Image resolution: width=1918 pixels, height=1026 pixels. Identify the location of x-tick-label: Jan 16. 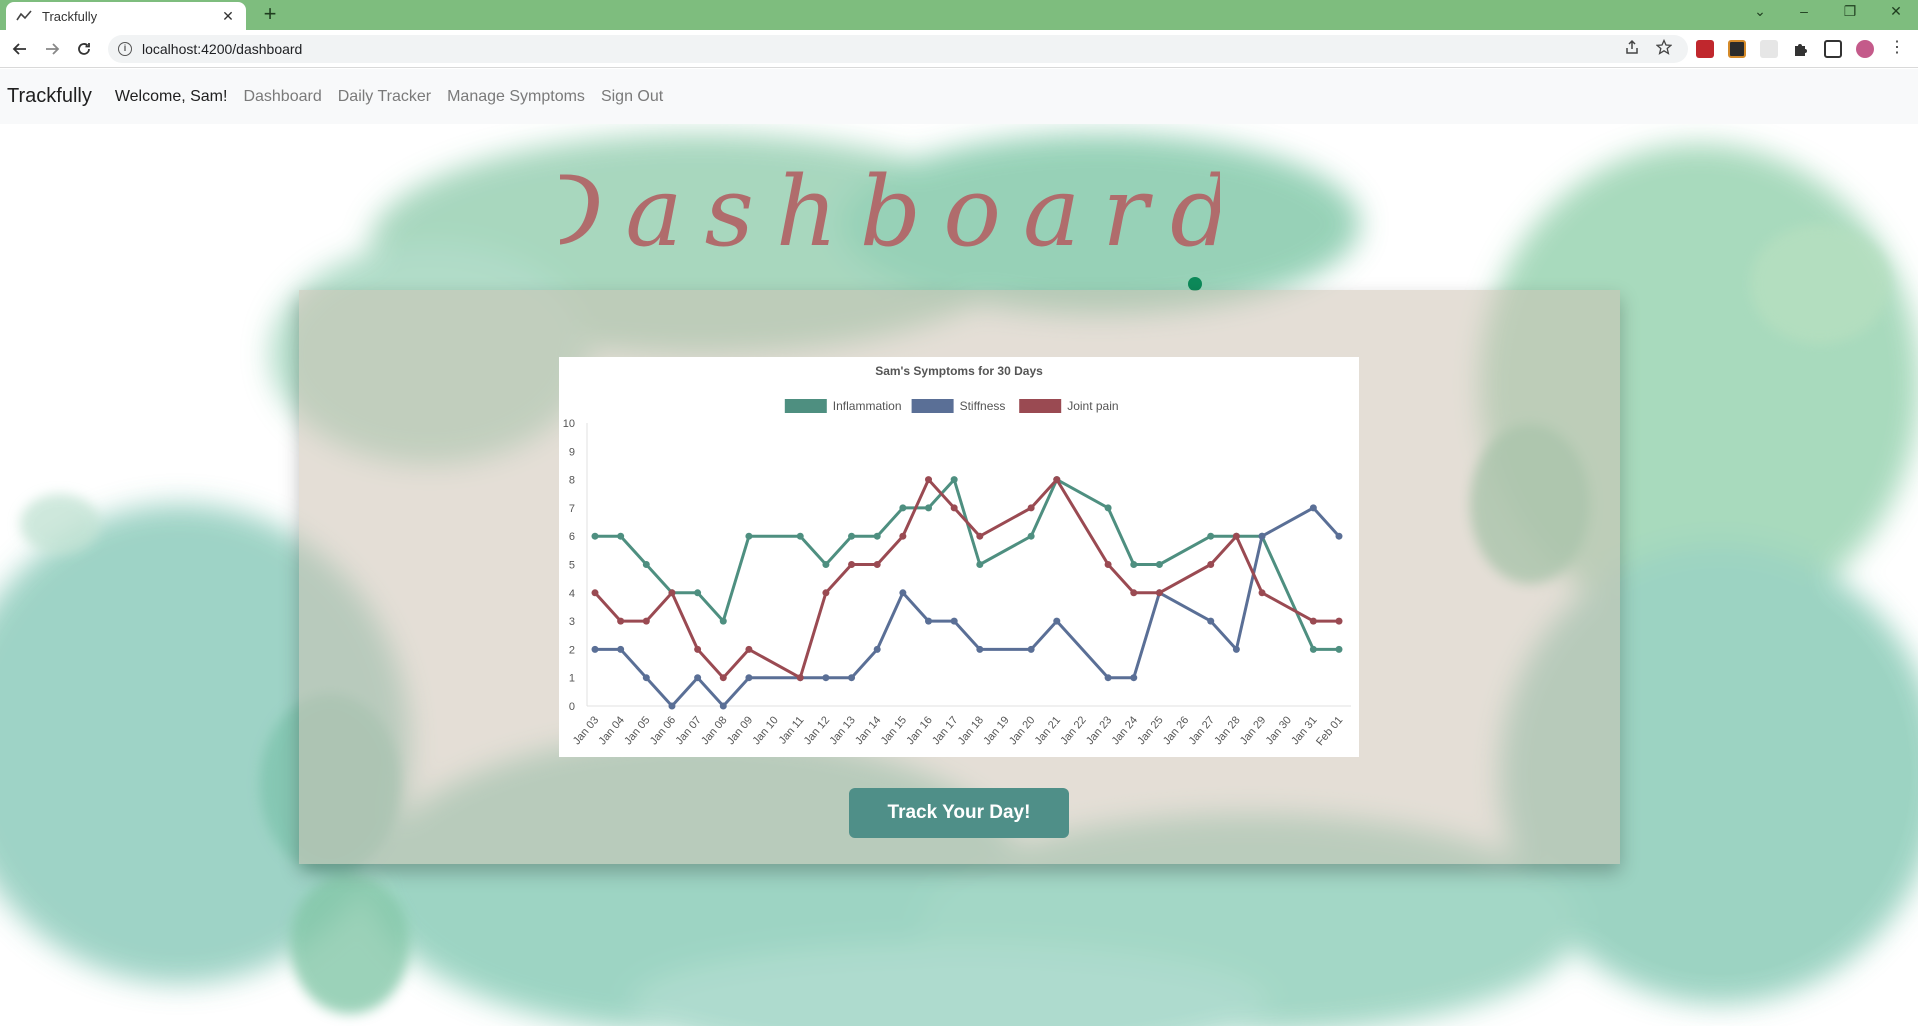
(919, 730).